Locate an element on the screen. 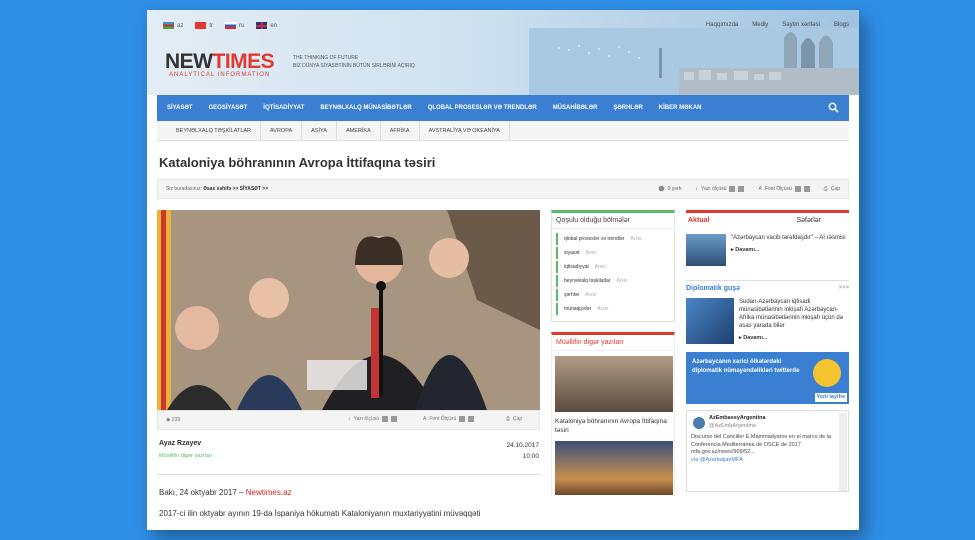  categories-panel-title: Qoşulu olduğu bölmələr is located at coordinates (613, 221).